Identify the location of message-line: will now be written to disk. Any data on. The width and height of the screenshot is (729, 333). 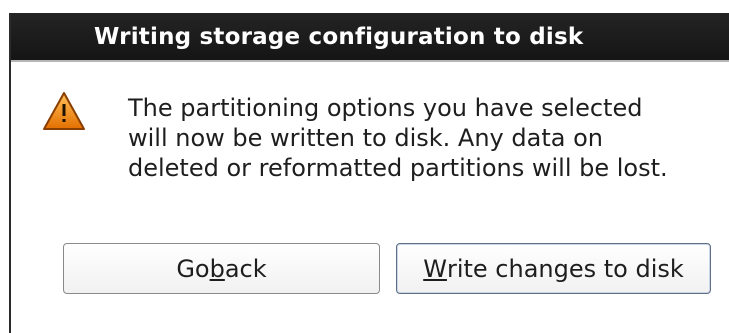
(365, 138).